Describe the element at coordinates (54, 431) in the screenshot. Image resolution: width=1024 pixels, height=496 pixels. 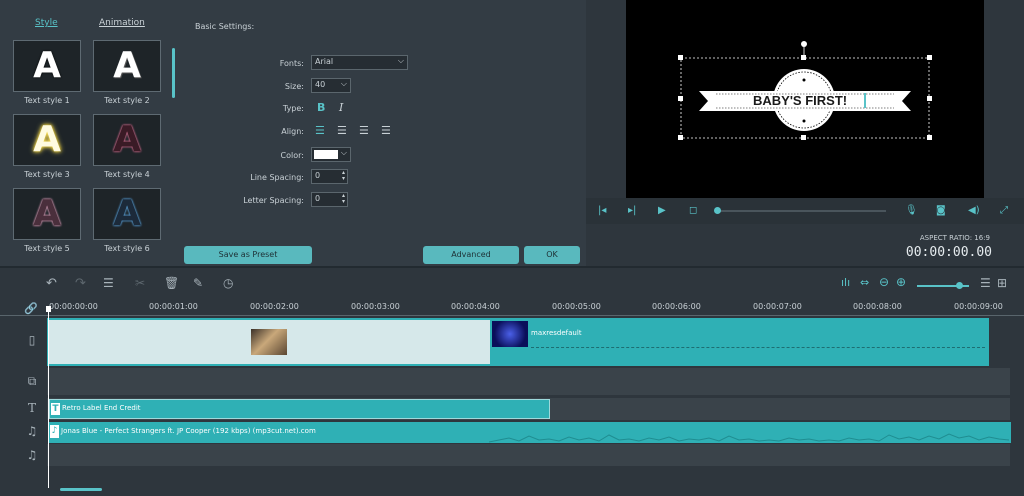
I see `audio-clip-icon: ♪` at that location.